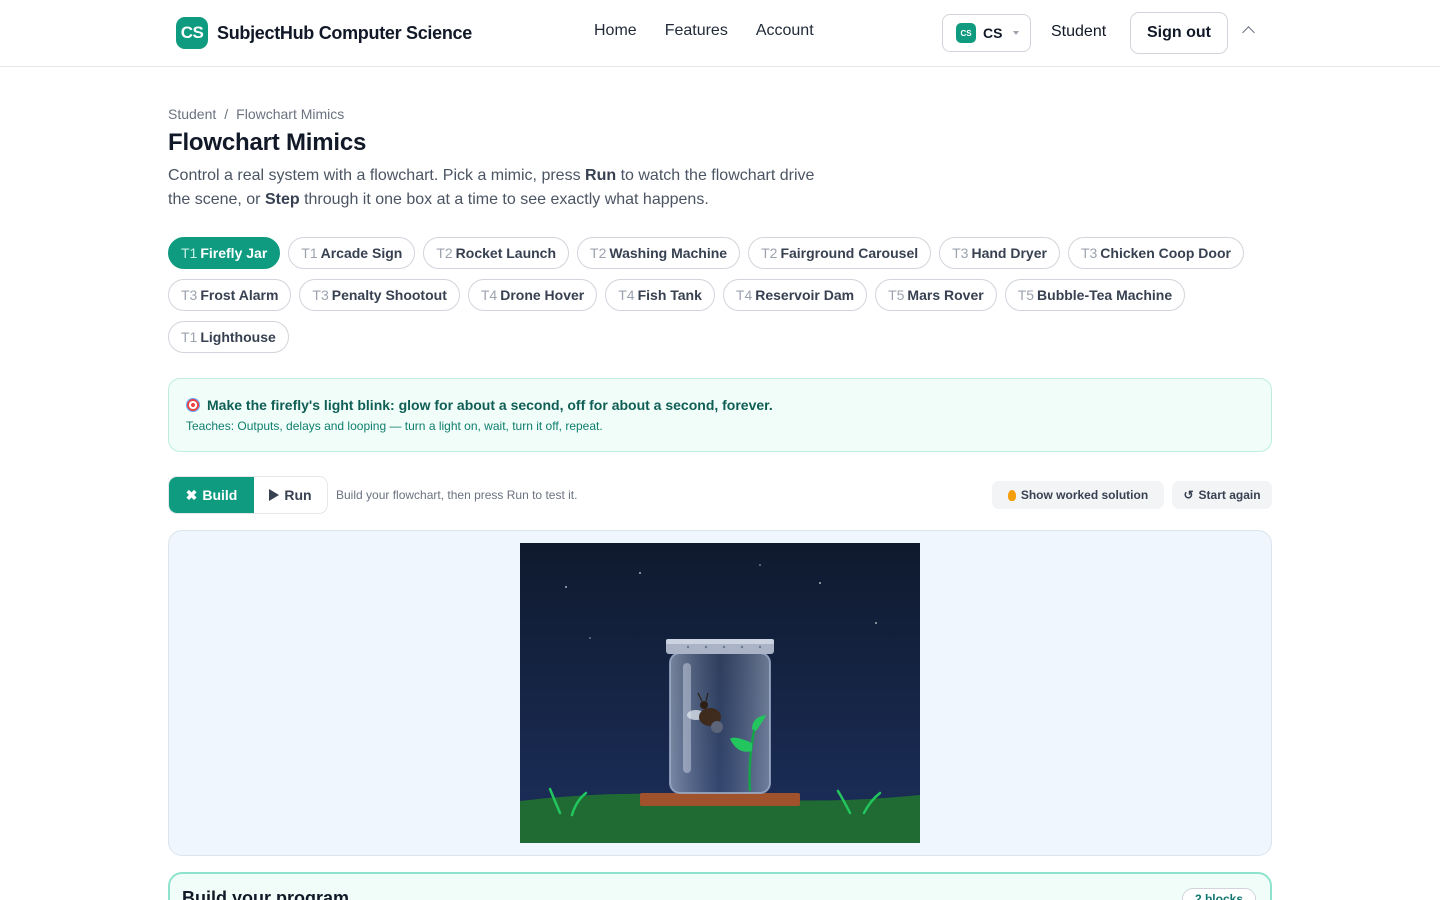 The height and width of the screenshot is (900, 1440). I want to click on show-solution-button: Show worked solution, so click(1078, 495).